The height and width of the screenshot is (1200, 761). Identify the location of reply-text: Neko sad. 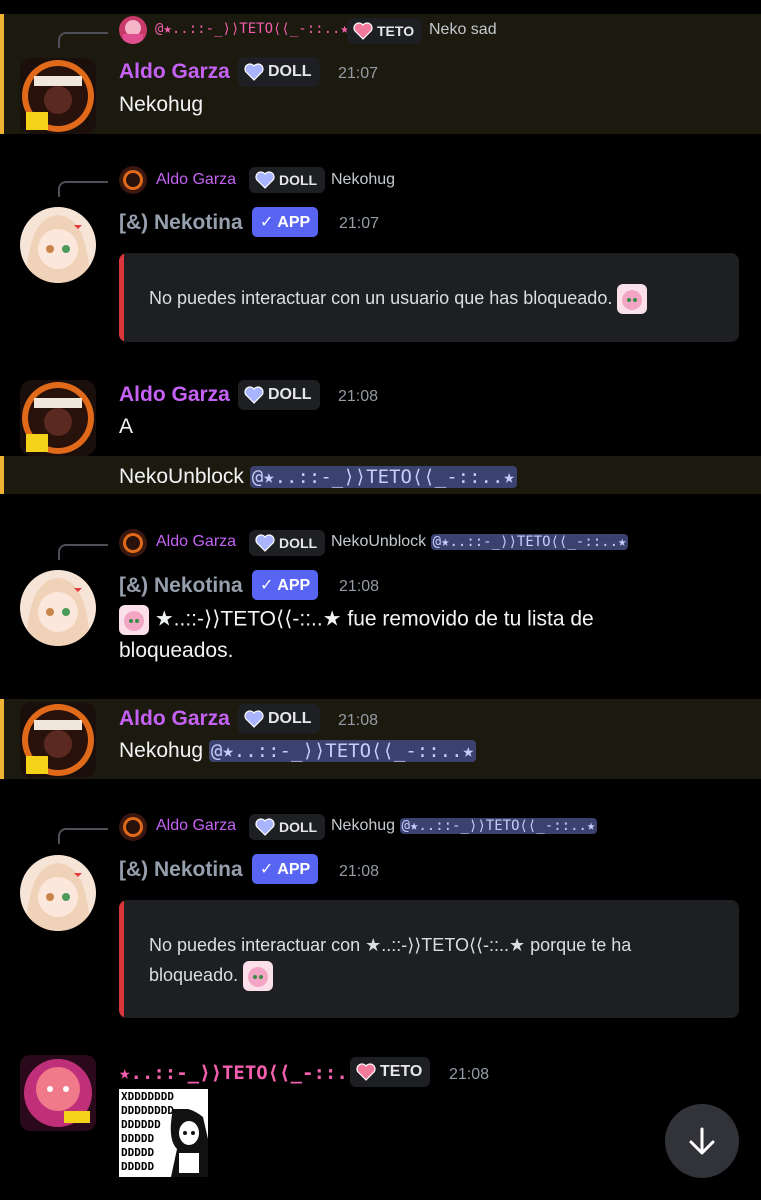
(463, 30).